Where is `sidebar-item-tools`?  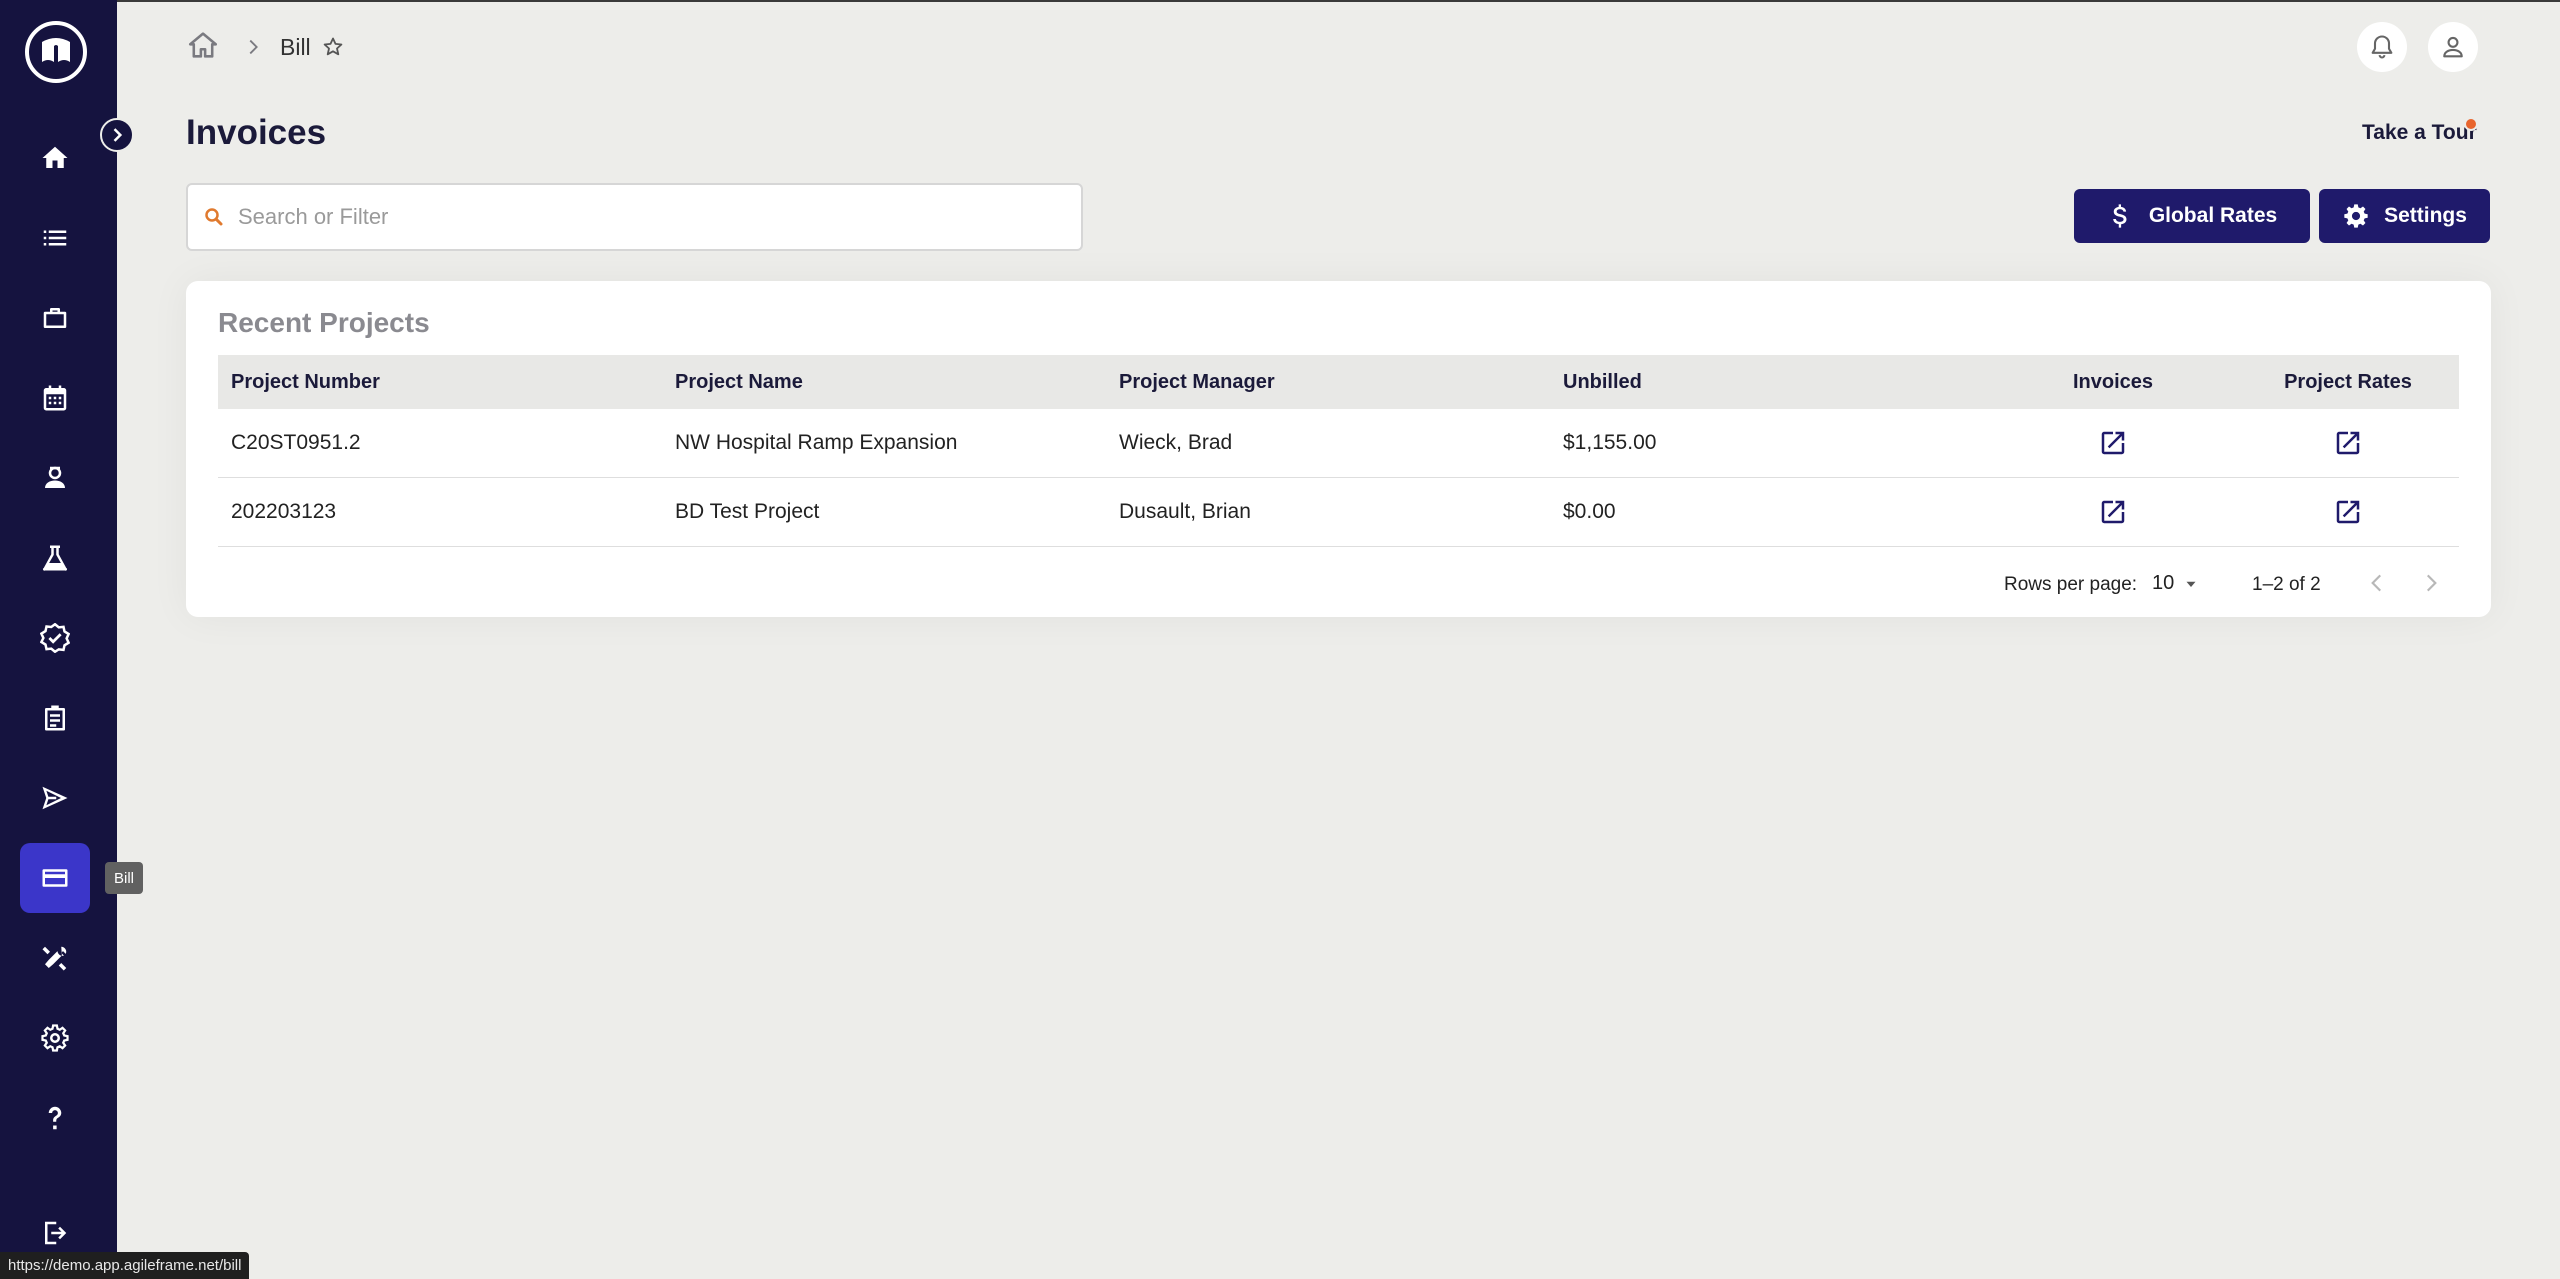 sidebar-item-tools is located at coordinates (55, 958).